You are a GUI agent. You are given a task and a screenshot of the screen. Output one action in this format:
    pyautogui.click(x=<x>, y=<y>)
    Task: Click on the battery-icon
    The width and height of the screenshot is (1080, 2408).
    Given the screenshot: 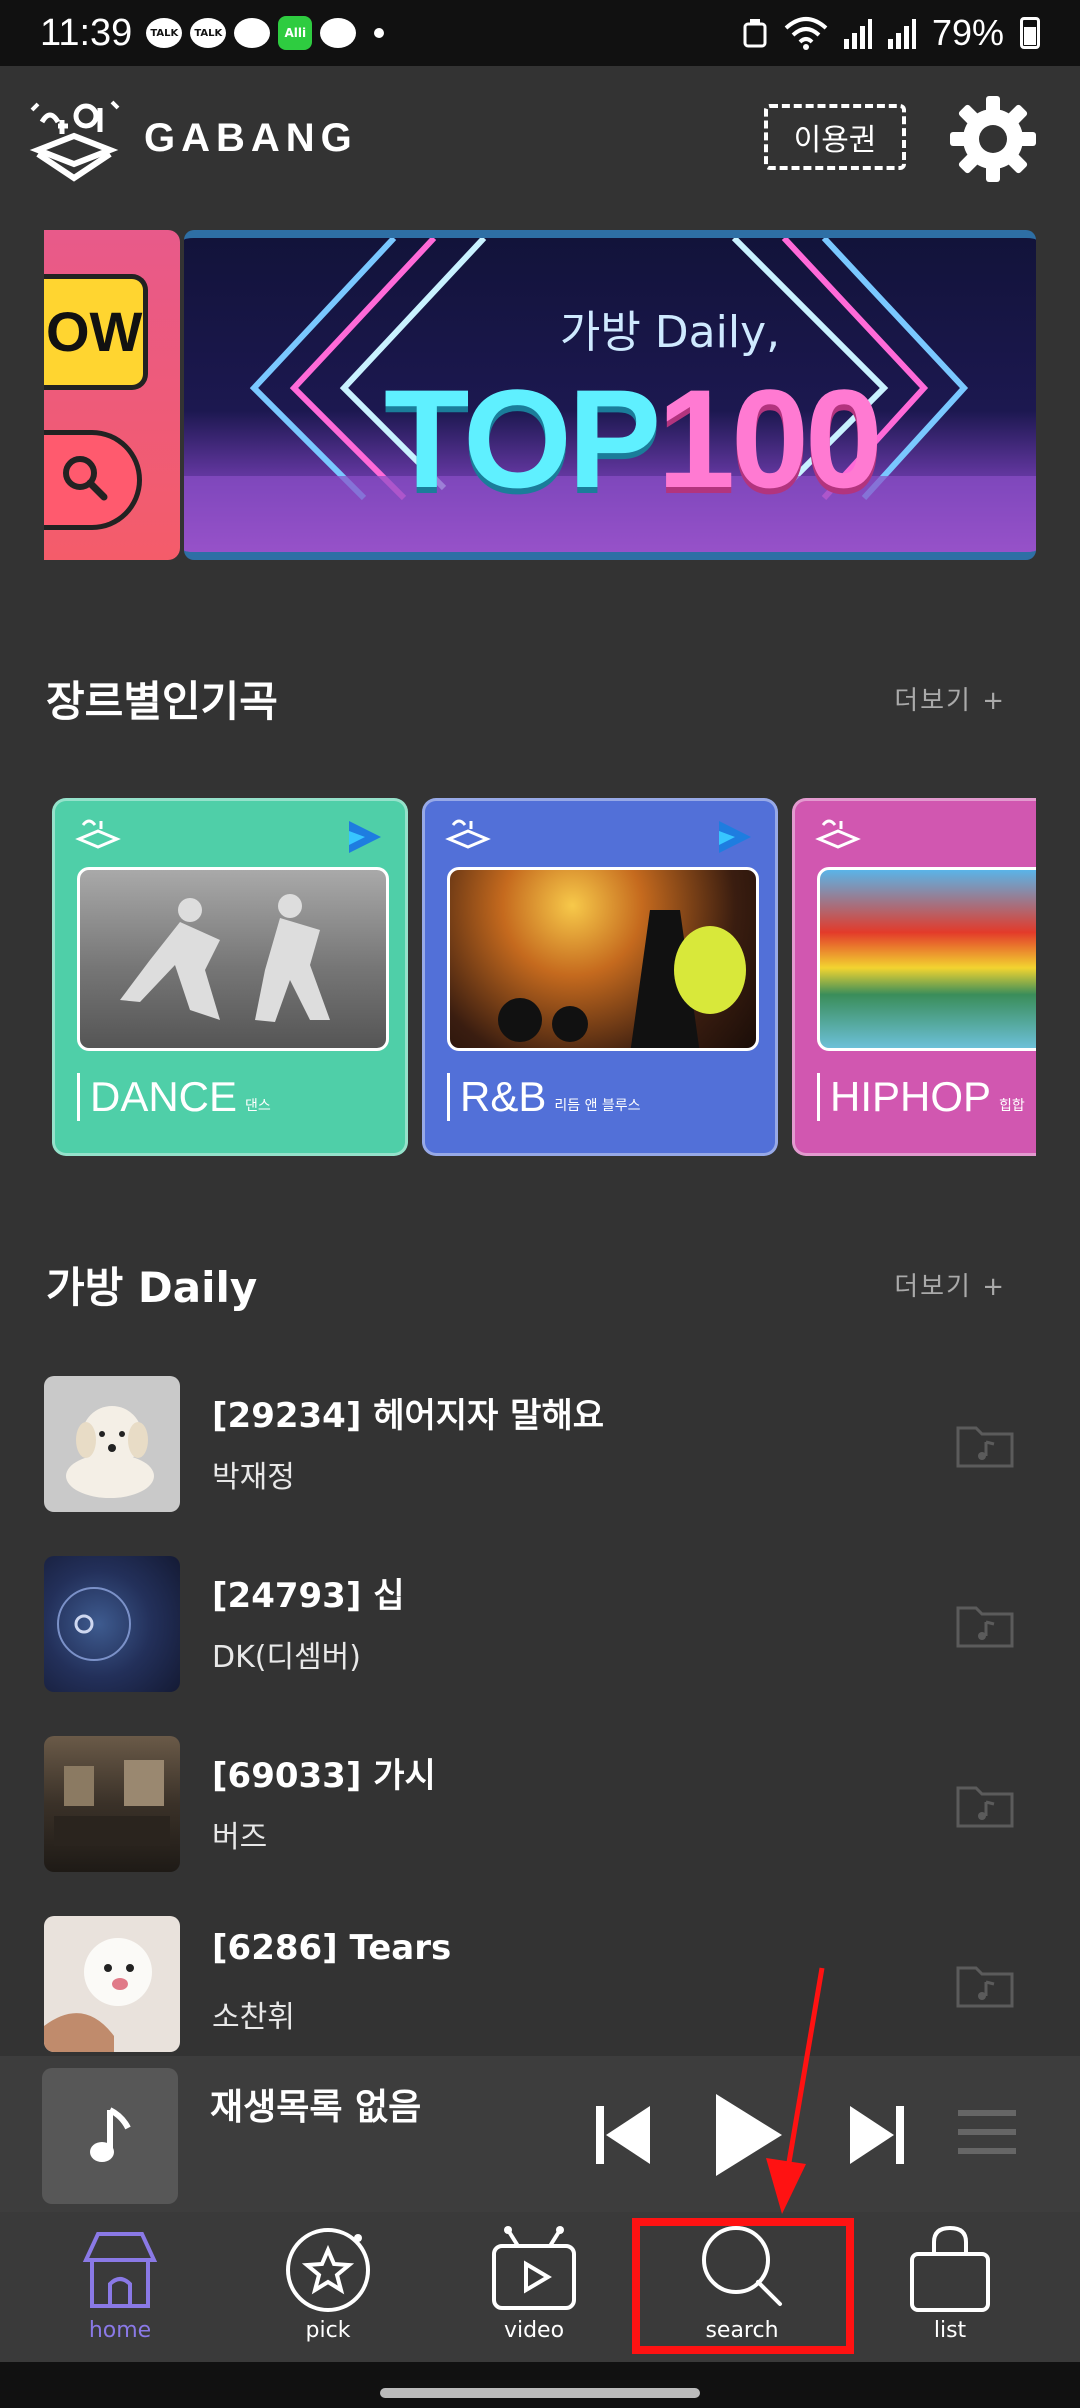 What is the action you would take?
    pyautogui.click(x=1030, y=33)
    